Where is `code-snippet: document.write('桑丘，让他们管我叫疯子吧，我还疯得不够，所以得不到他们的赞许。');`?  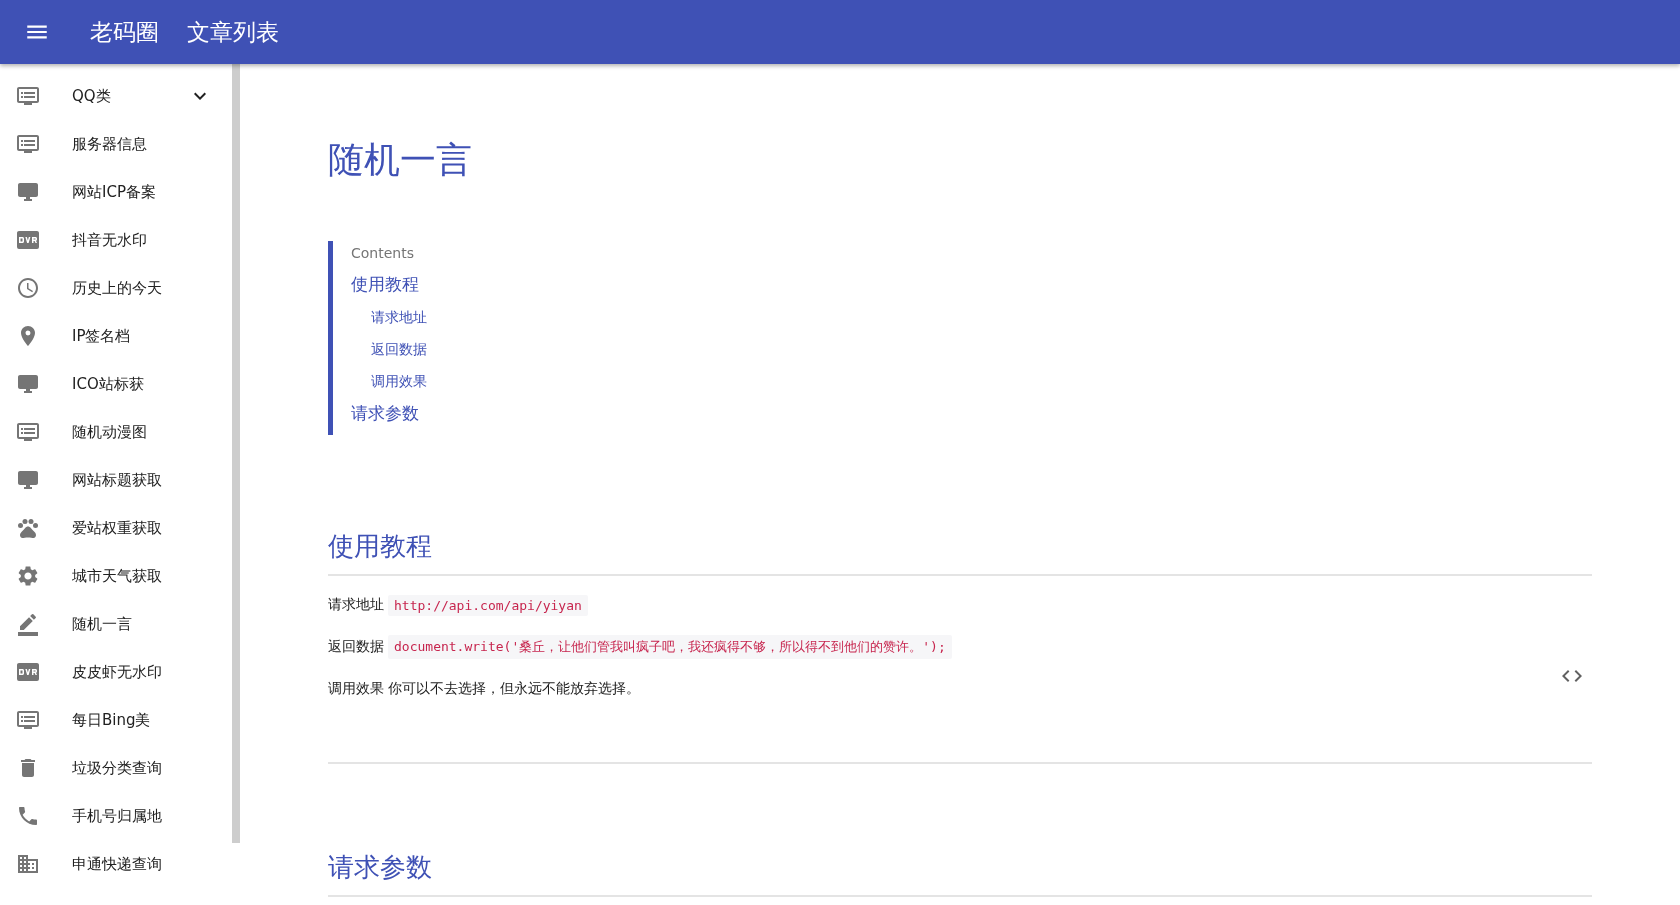 code-snippet: document.write('桑丘，让他们管我叫疯子吧，我还疯得不够，所以得不到他们的赞许。'); is located at coordinates (670, 647).